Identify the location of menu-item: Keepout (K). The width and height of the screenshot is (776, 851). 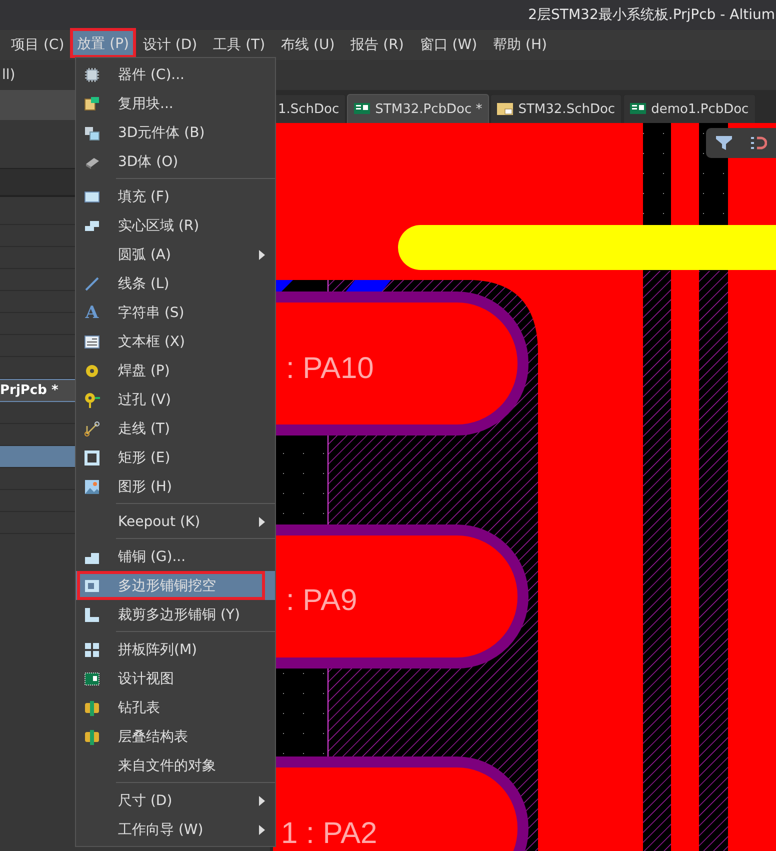
(175, 521).